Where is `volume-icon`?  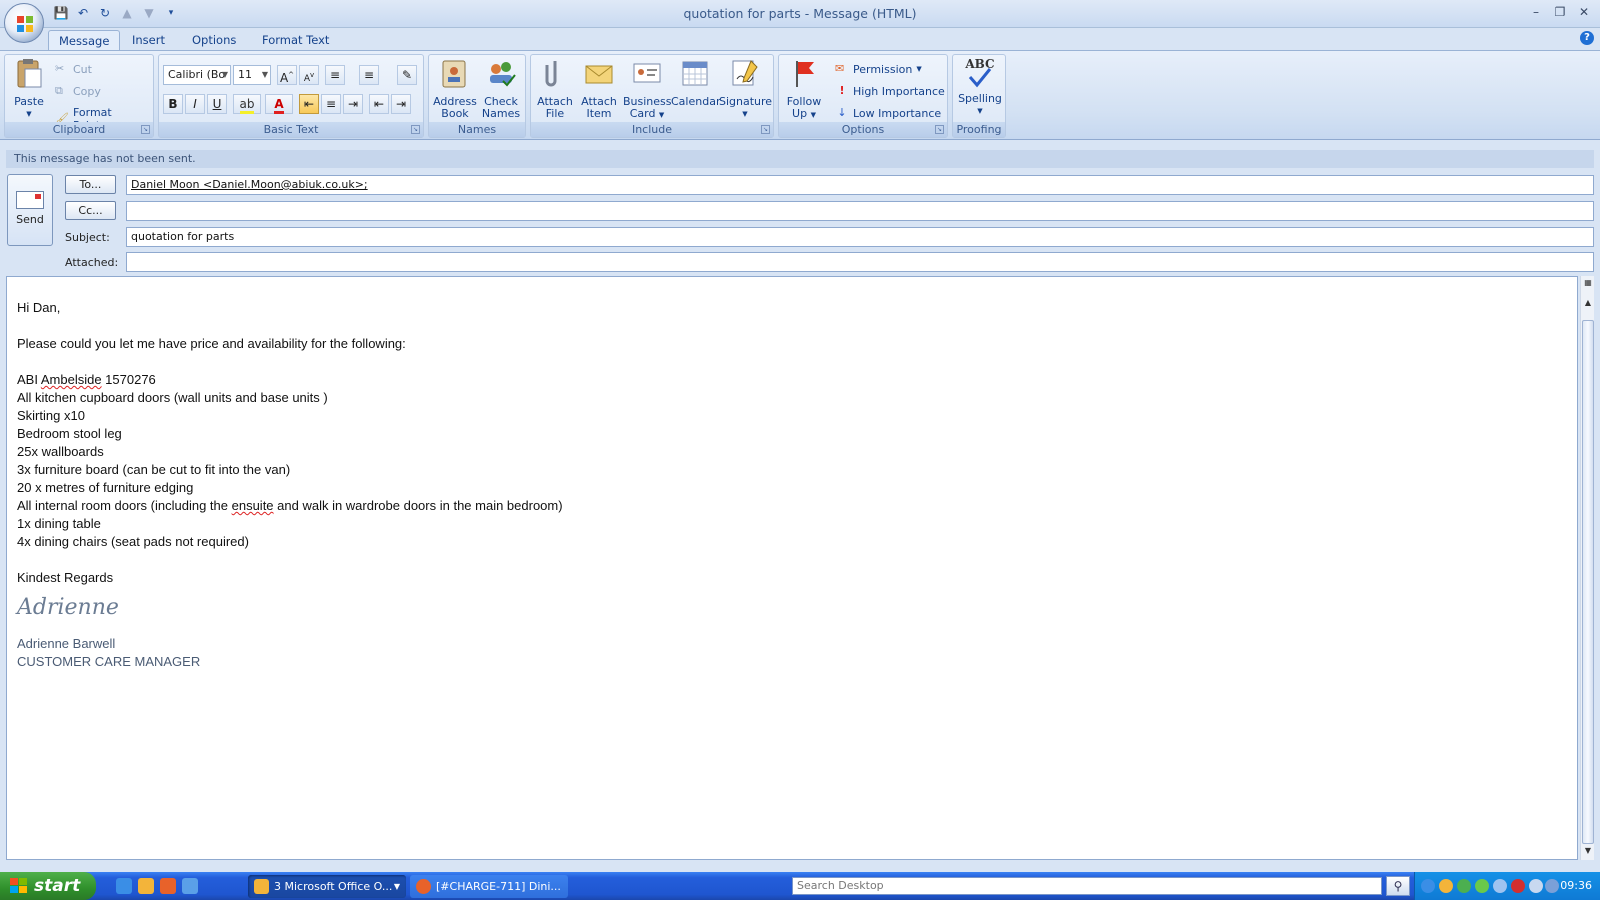
volume-icon is located at coordinates (1552, 886).